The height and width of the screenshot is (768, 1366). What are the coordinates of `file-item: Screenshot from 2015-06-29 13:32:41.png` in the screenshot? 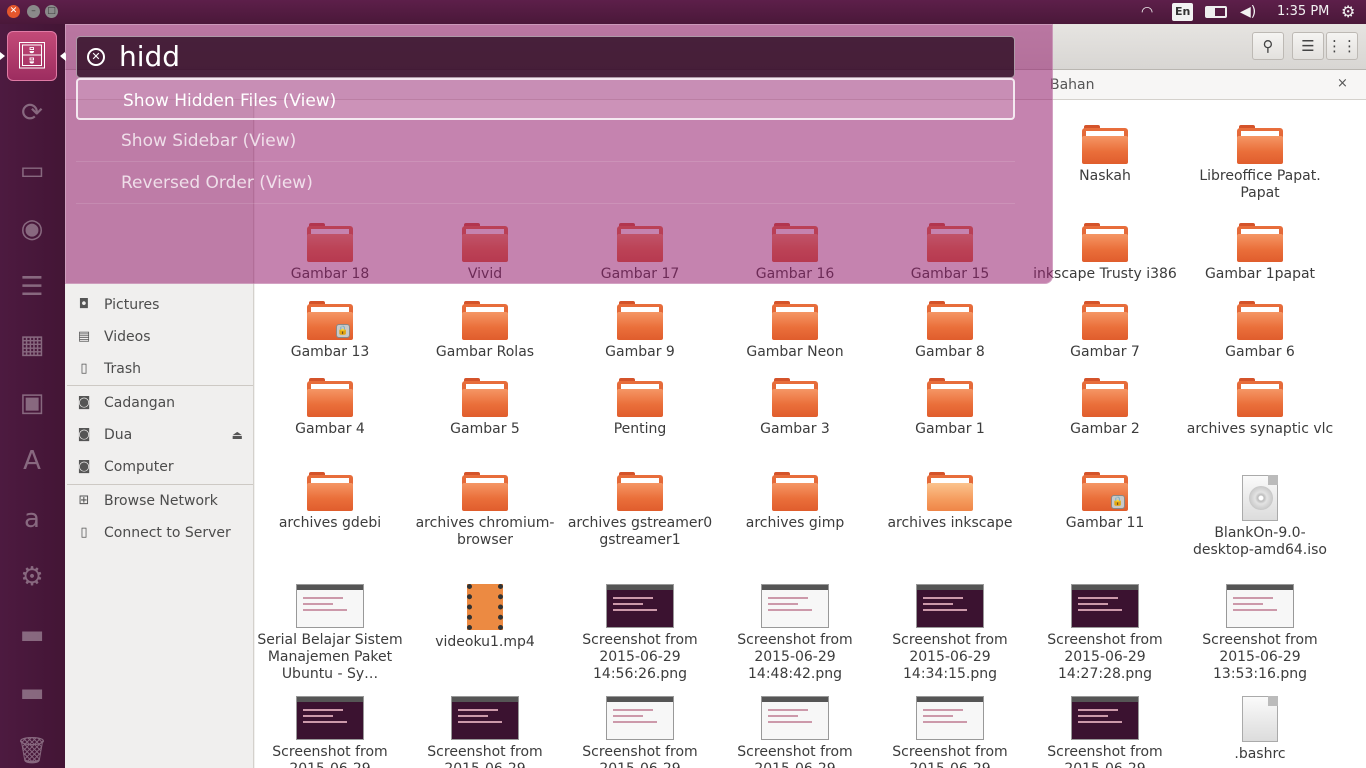 It's located at (485, 732).